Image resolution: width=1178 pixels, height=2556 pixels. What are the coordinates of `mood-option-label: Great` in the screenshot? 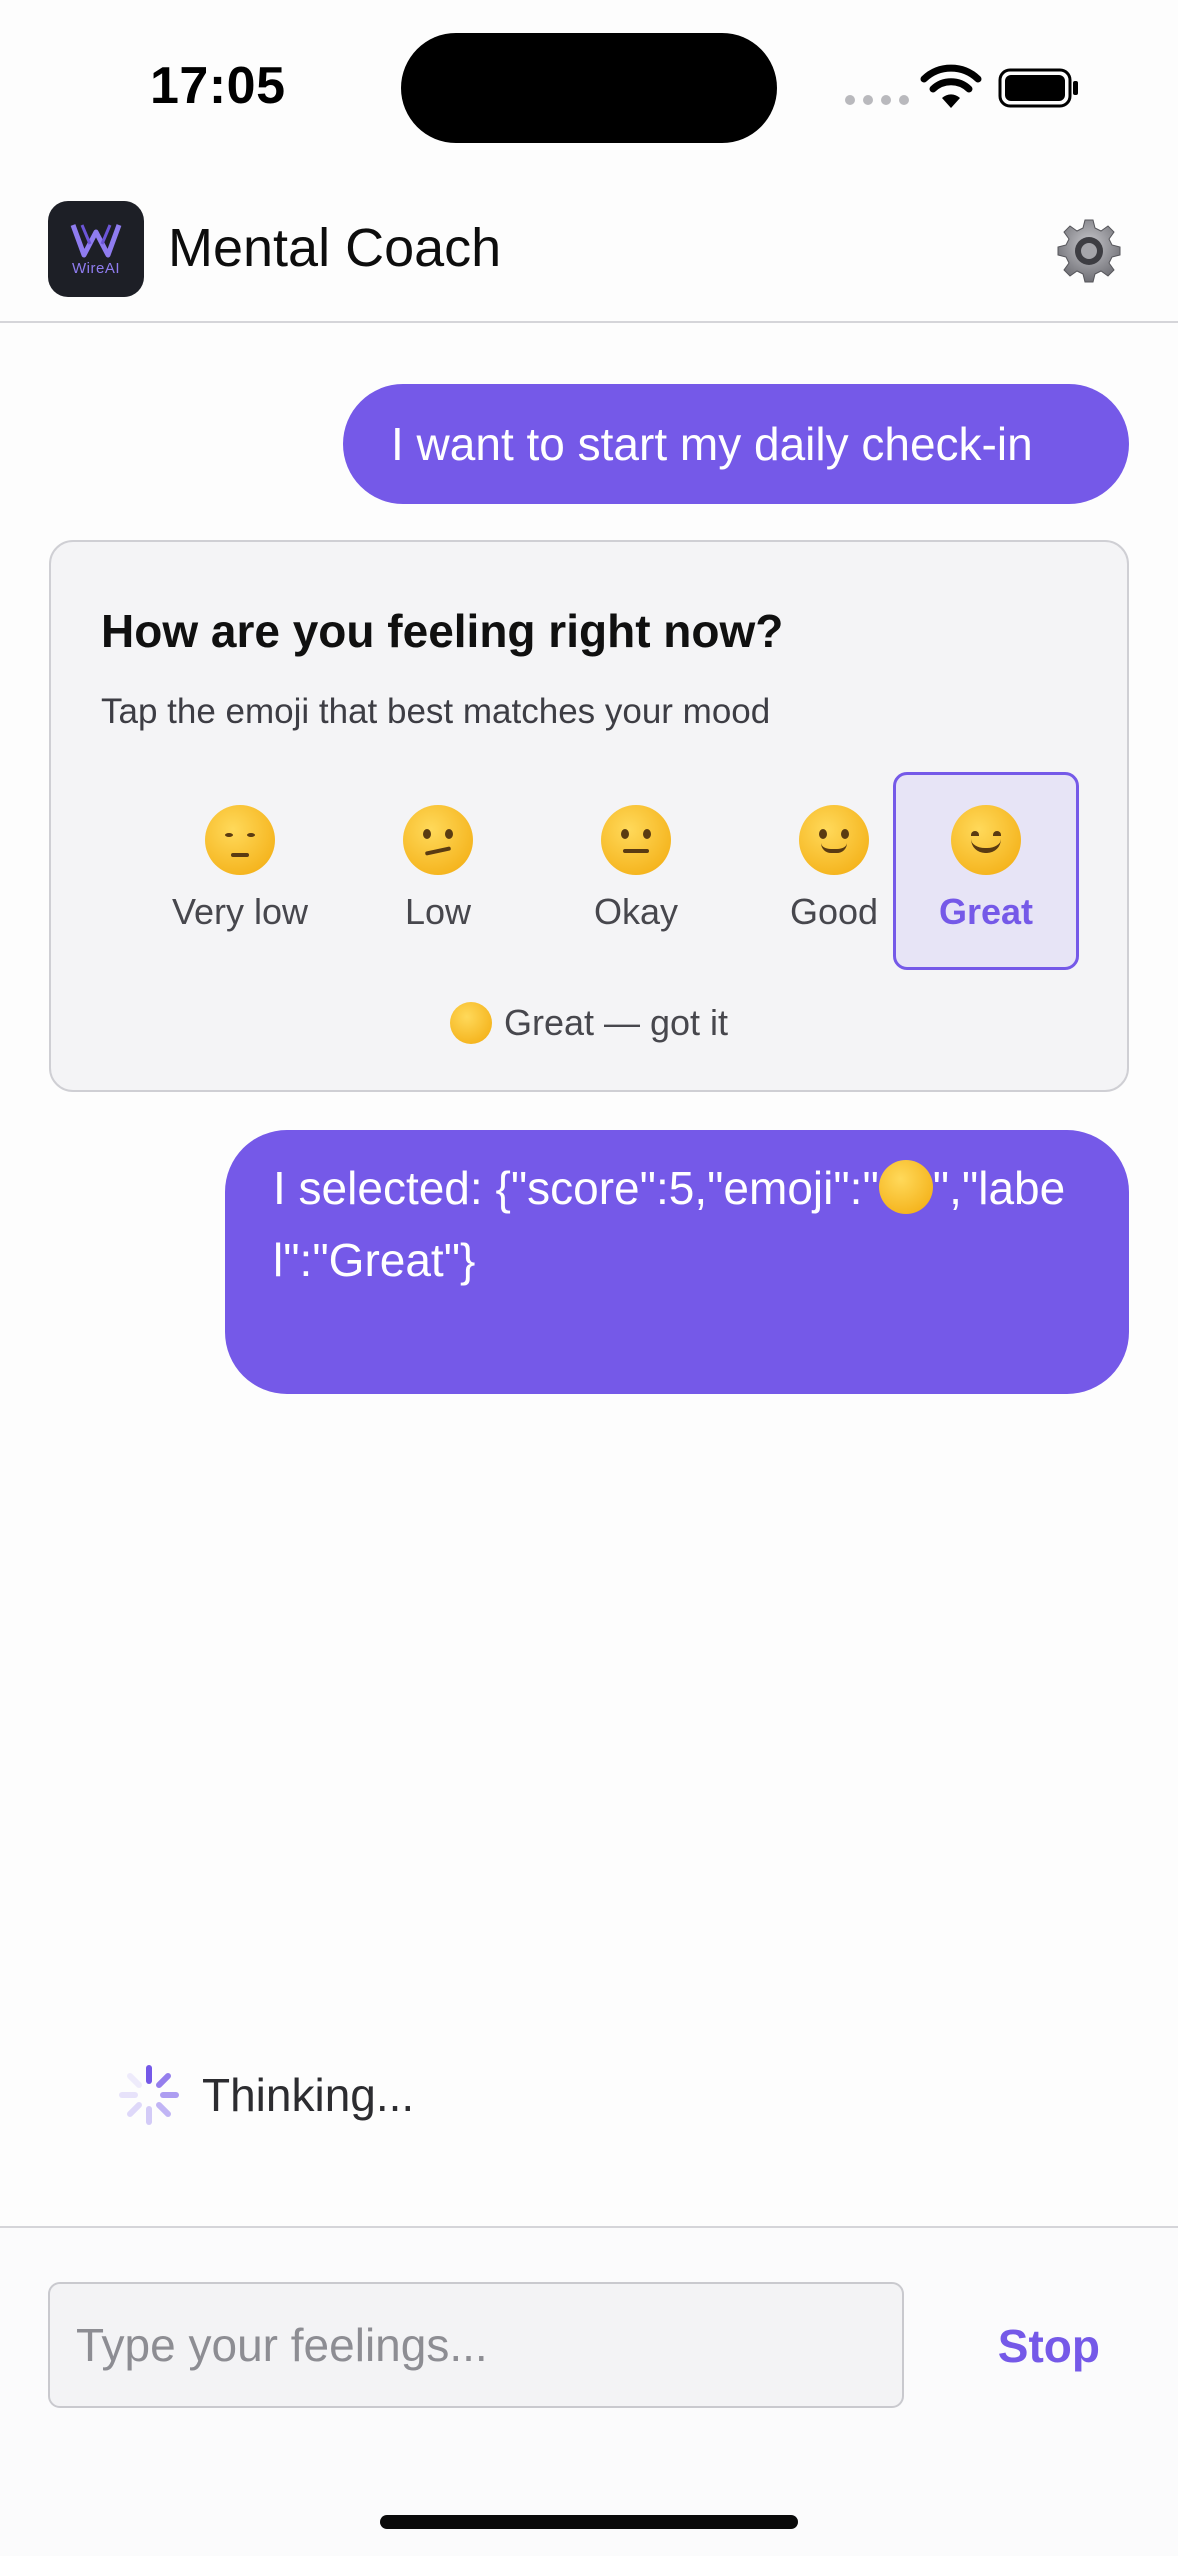 It's located at (986, 911).